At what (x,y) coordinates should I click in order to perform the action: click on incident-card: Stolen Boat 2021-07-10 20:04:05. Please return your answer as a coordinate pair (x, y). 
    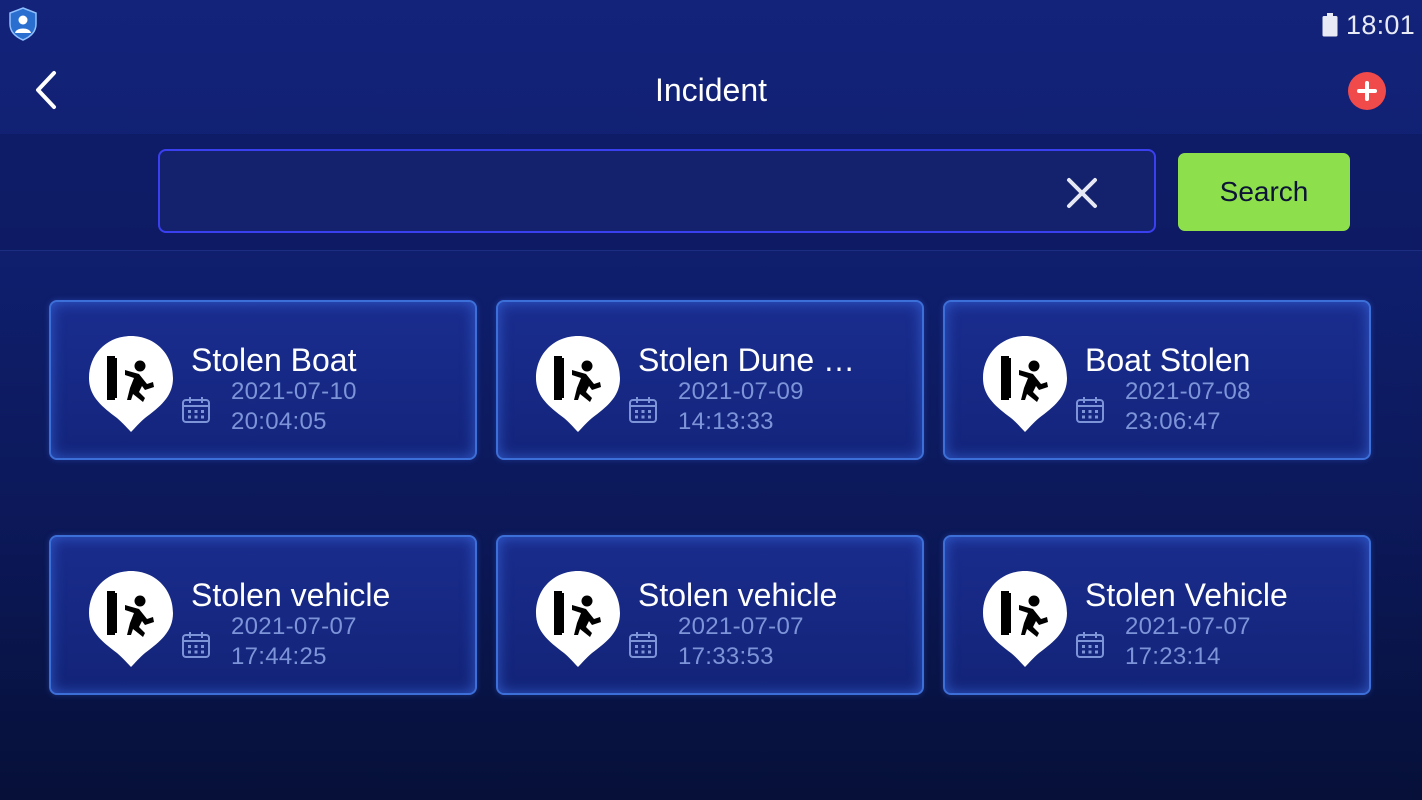
    Looking at the image, I should click on (263, 380).